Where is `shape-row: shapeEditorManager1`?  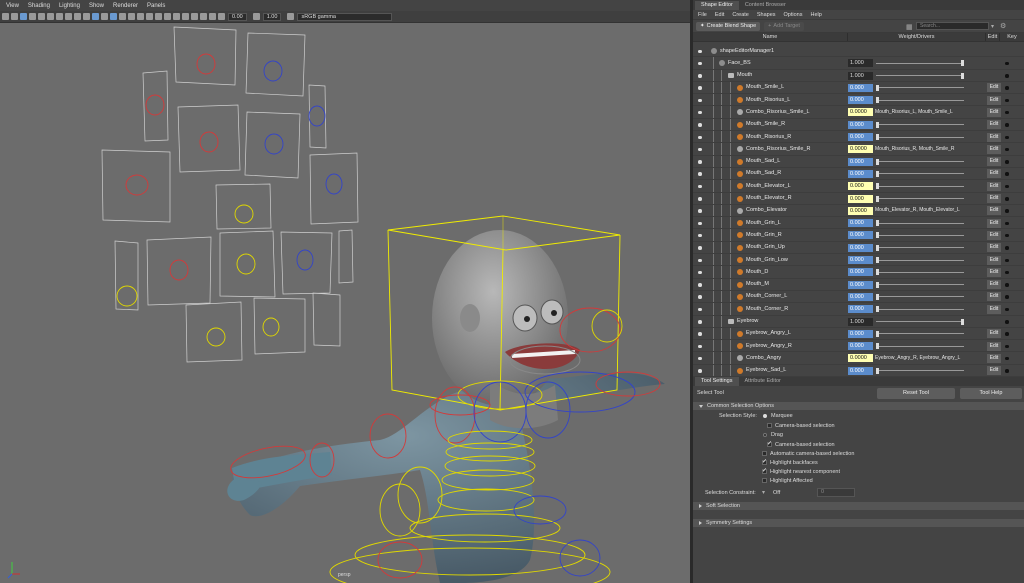 shape-row: shapeEditorManager1 is located at coordinates (858, 51).